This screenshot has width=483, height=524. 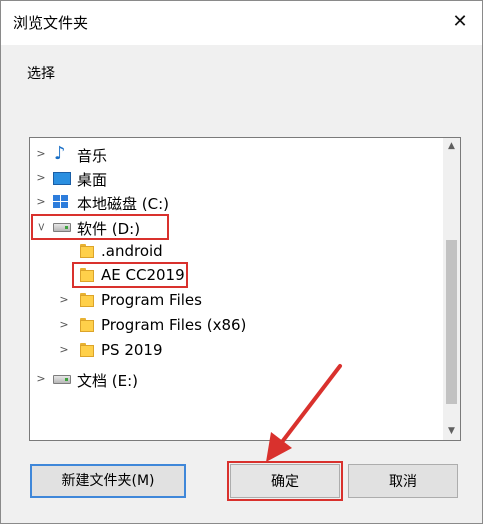 I want to click on tree-item-desktop: > 桌面, so click(x=235, y=178).